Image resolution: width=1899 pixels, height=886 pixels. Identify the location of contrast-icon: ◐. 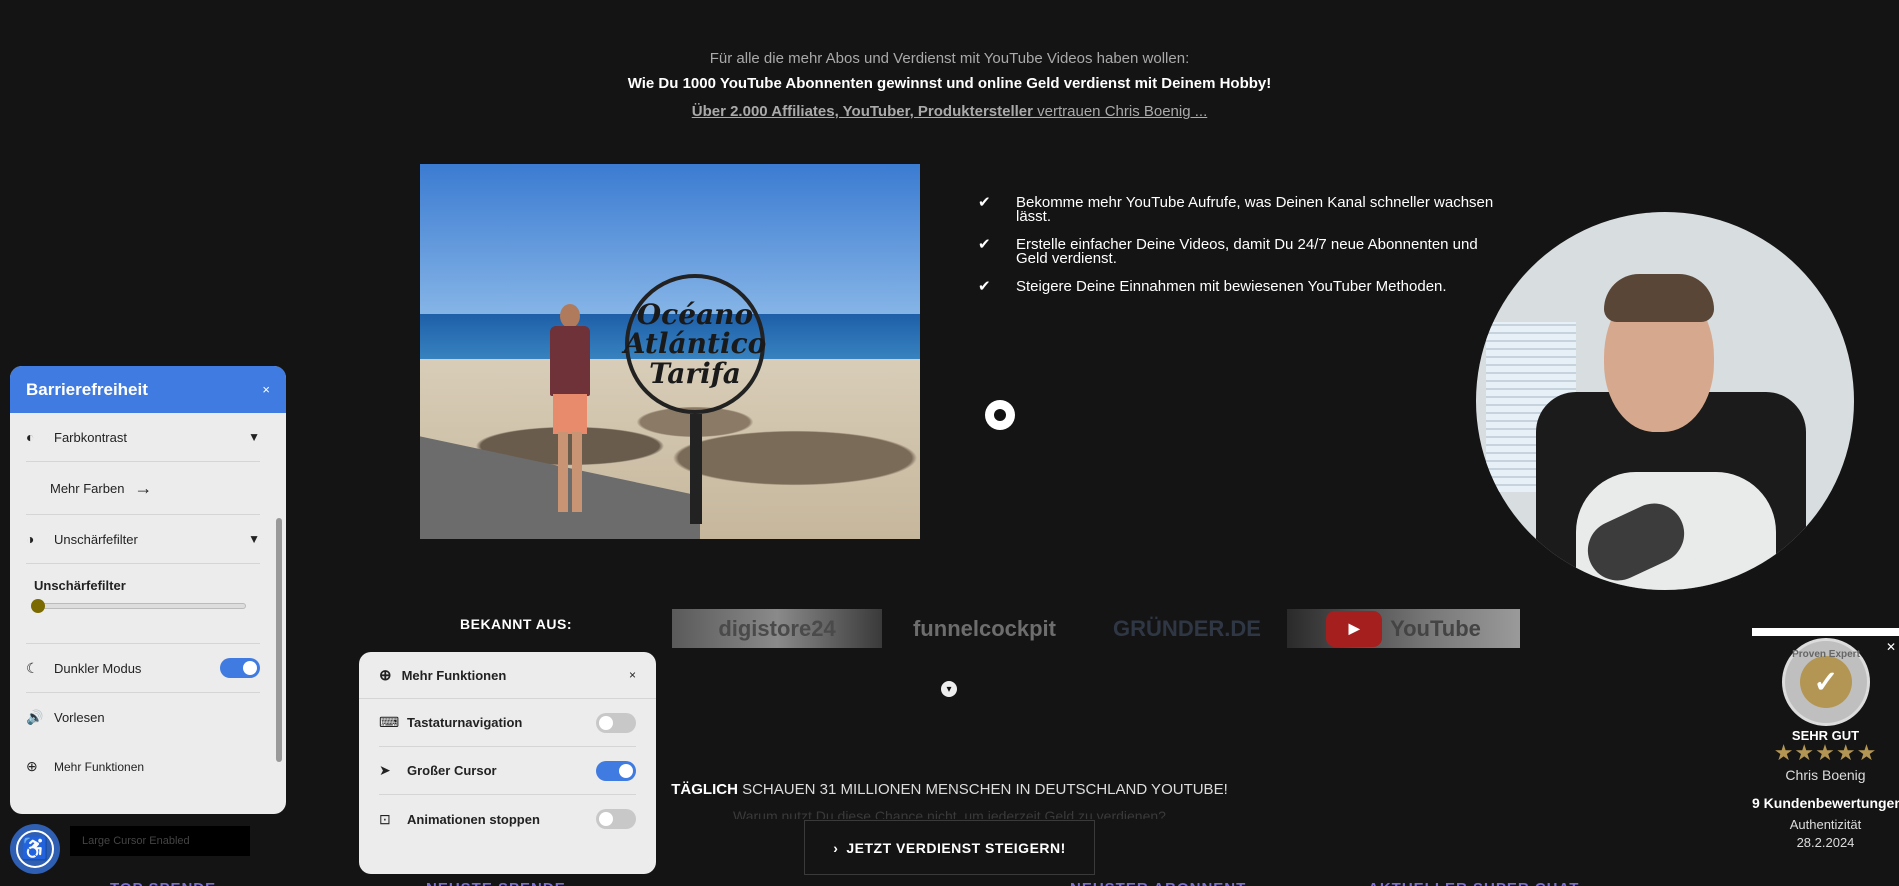
(30, 437).